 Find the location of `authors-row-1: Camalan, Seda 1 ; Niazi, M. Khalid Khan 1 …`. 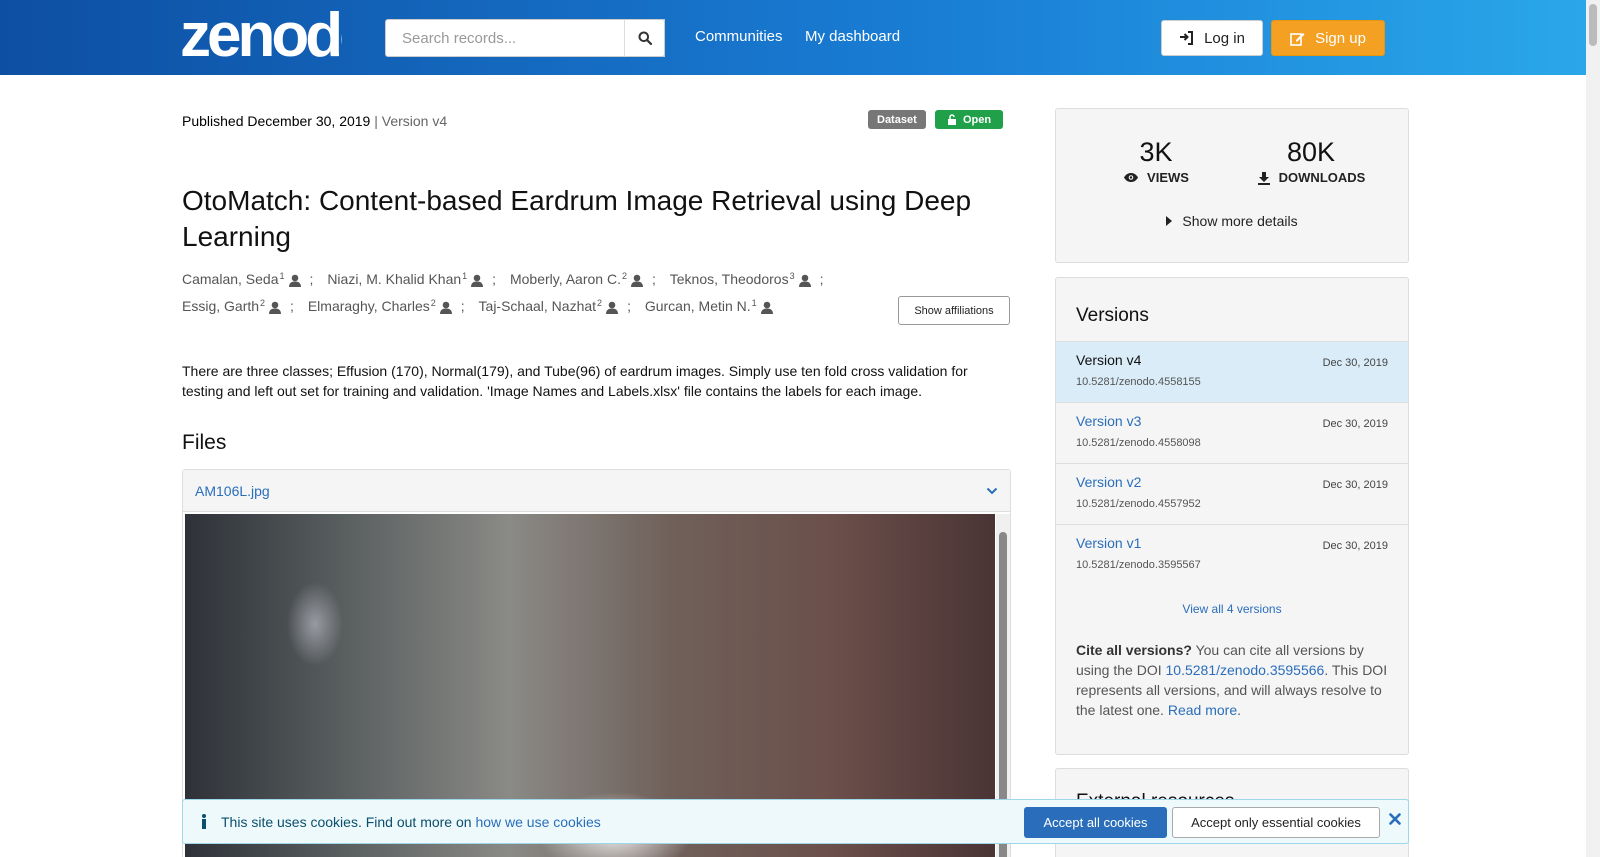

authors-row-1: Camalan, Seda 1 ; Niazi, M. Khalid Khan 1 … is located at coordinates (503, 279).